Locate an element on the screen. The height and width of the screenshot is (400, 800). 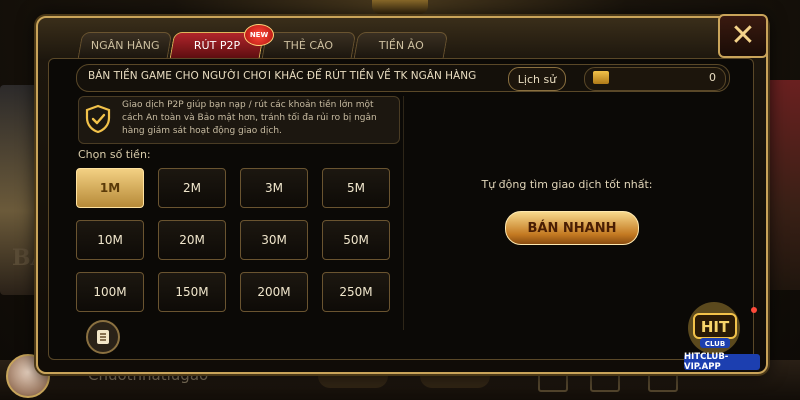
top-logo-fragment is located at coordinates (400, 7).